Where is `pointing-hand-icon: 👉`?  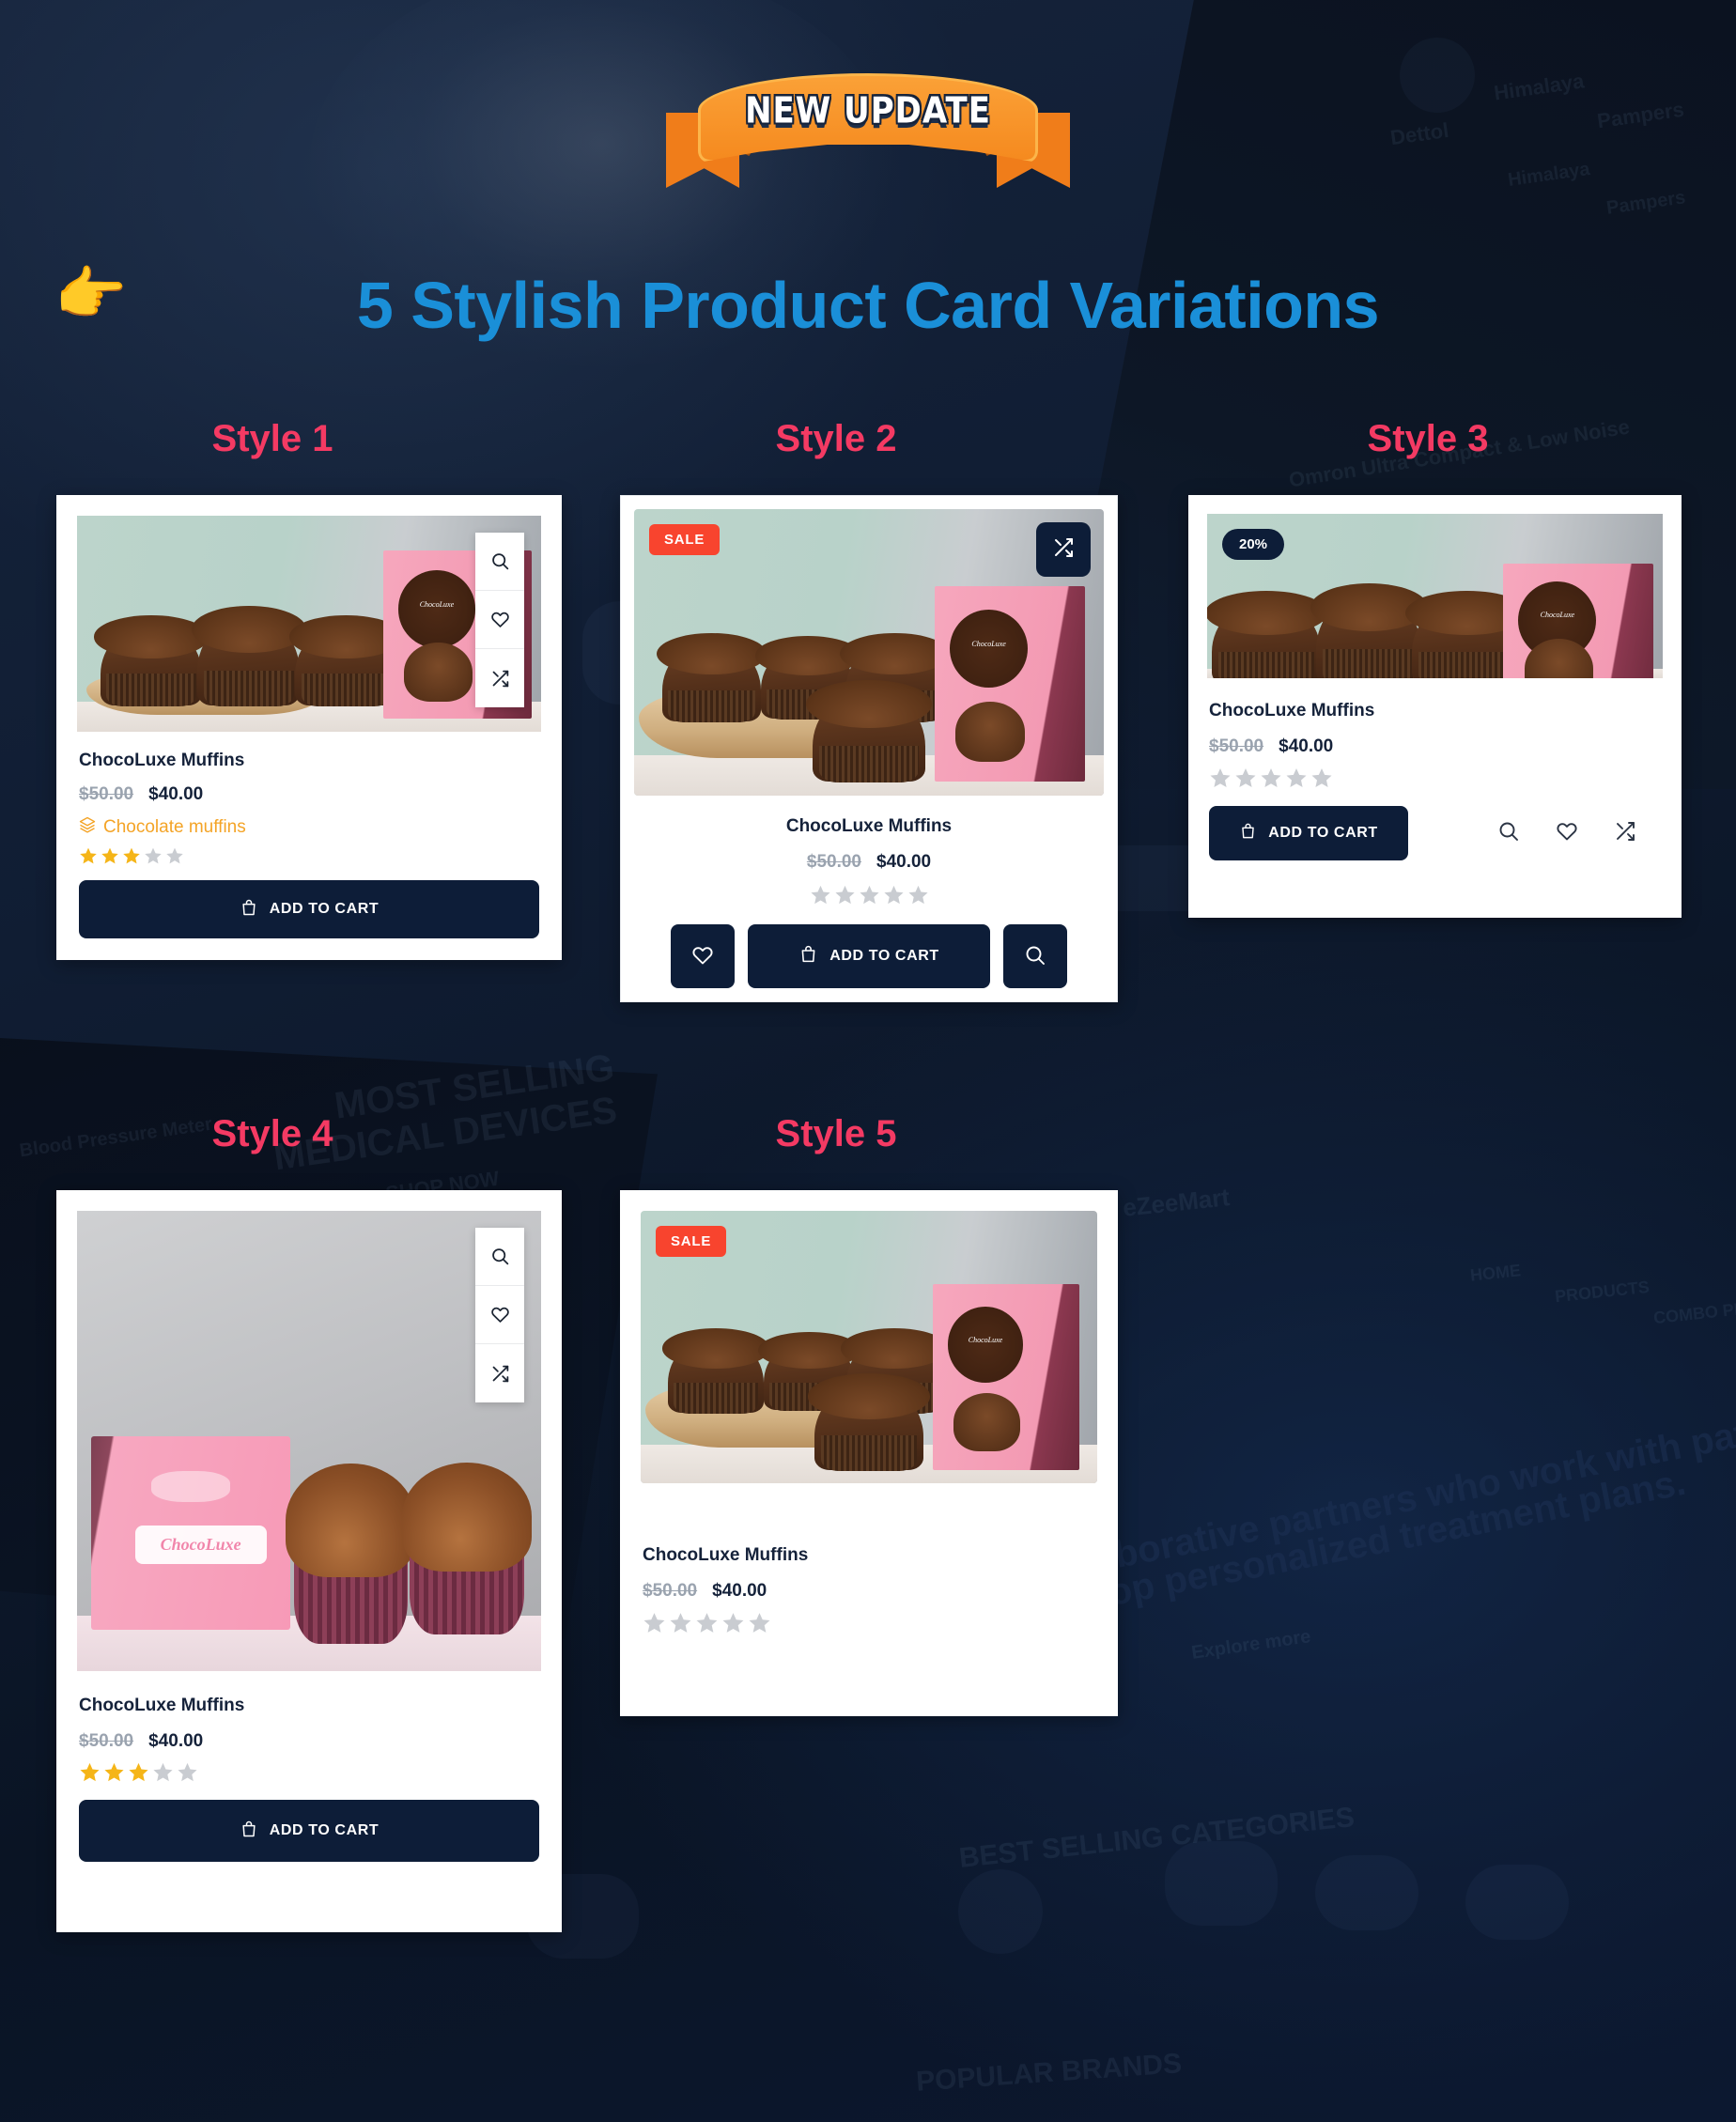
pointing-hand-icon: 👉 is located at coordinates (91, 295).